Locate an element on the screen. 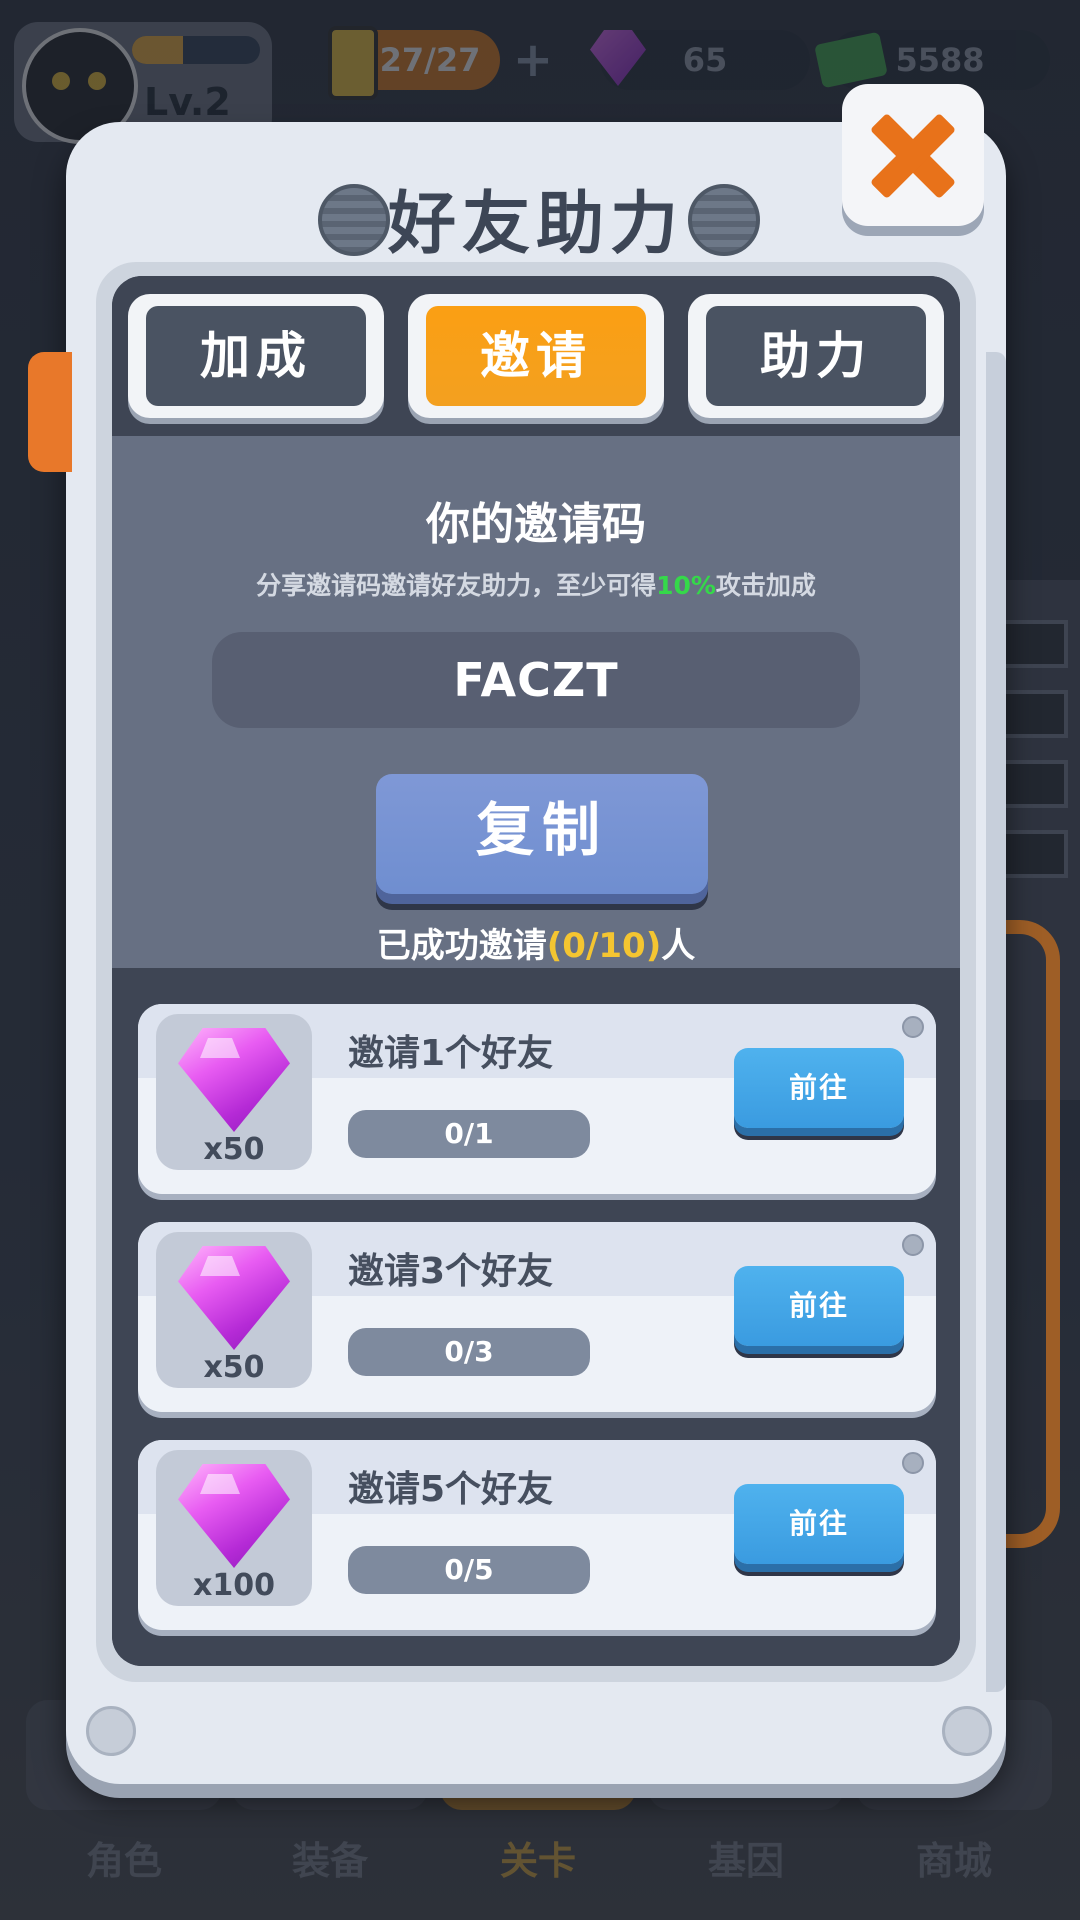 This screenshot has height=1920, width=1080. dialog-side-tab is located at coordinates (50, 412).